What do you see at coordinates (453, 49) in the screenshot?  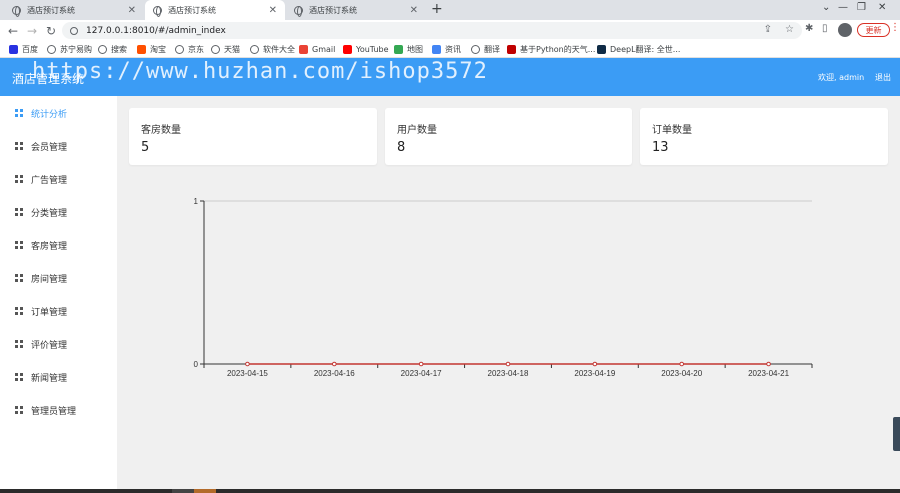 I see `bookmark-label: 资讯` at bounding box center [453, 49].